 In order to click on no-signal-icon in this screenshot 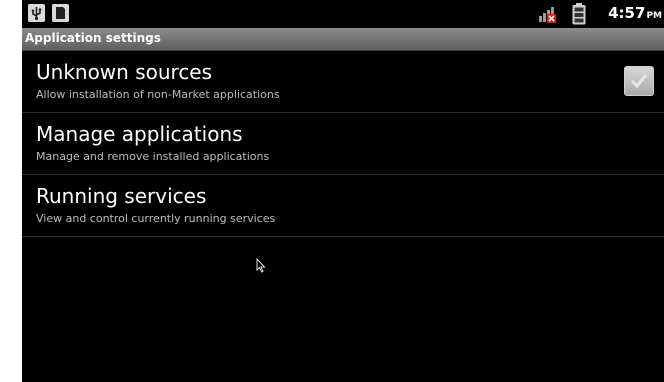, I will do `click(548, 14)`.